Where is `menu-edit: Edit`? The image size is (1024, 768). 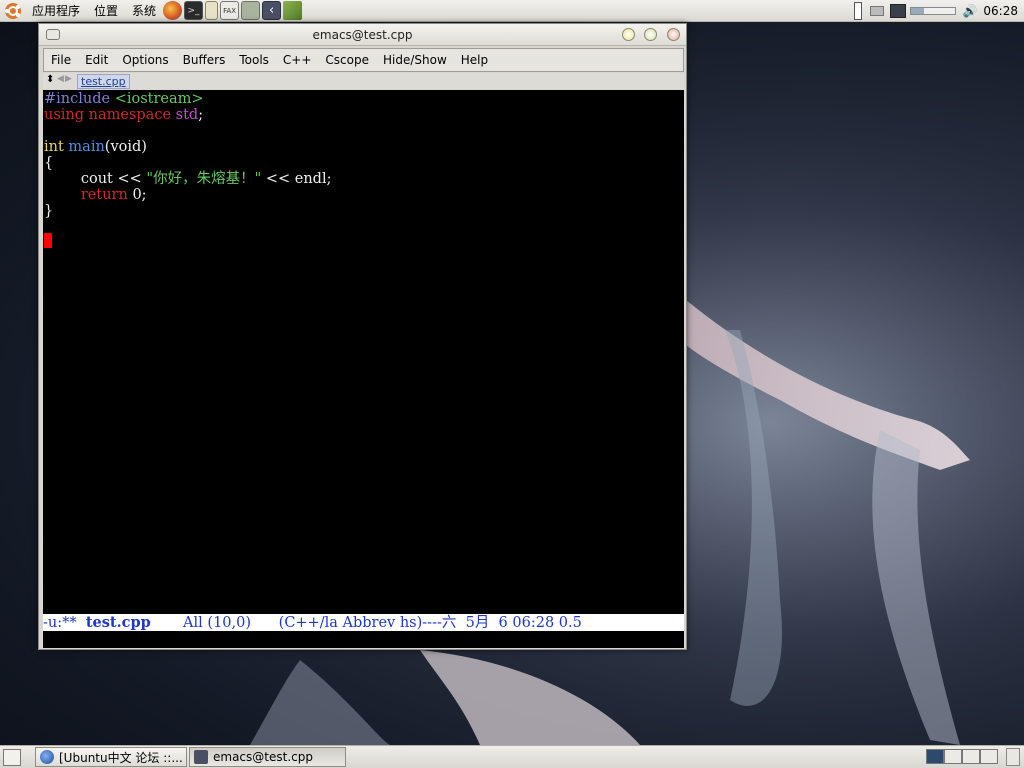 menu-edit: Edit is located at coordinates (96, 60).